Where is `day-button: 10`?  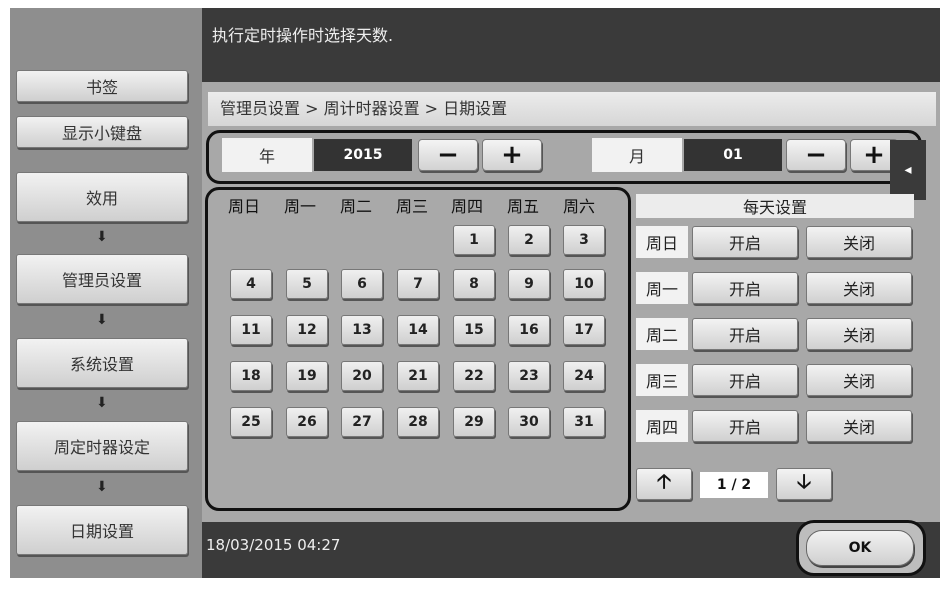
day-button: 10 is located at coordinates (584, 284).